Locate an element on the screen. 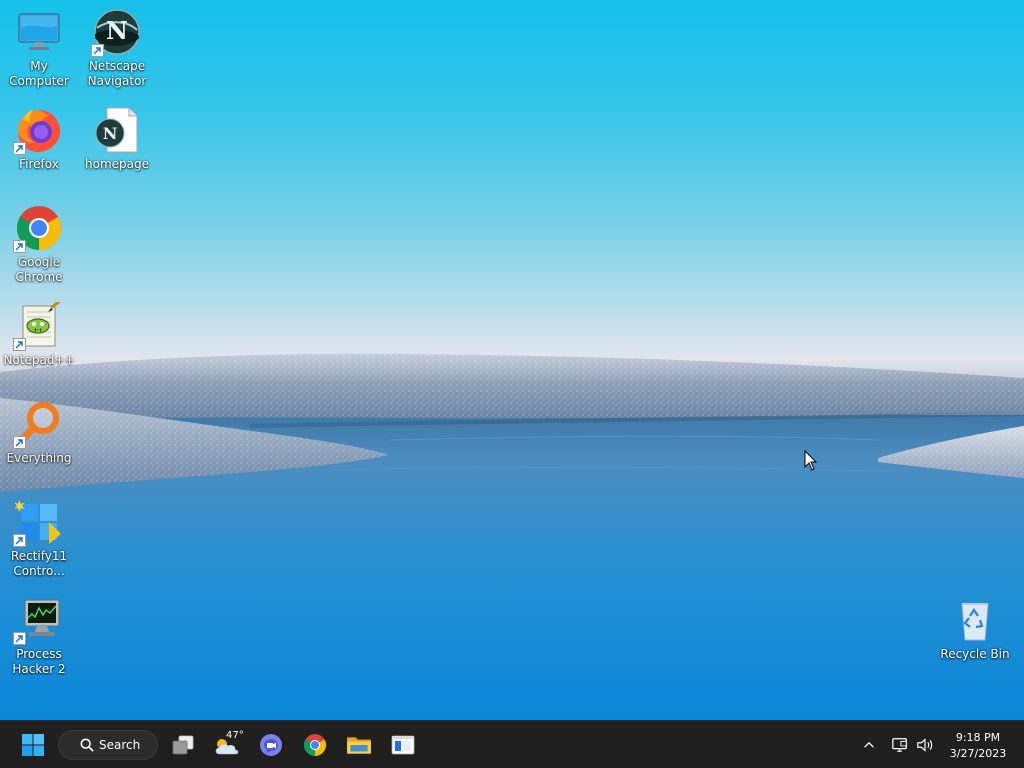  app-window-button is located at coordinates (403, 745).